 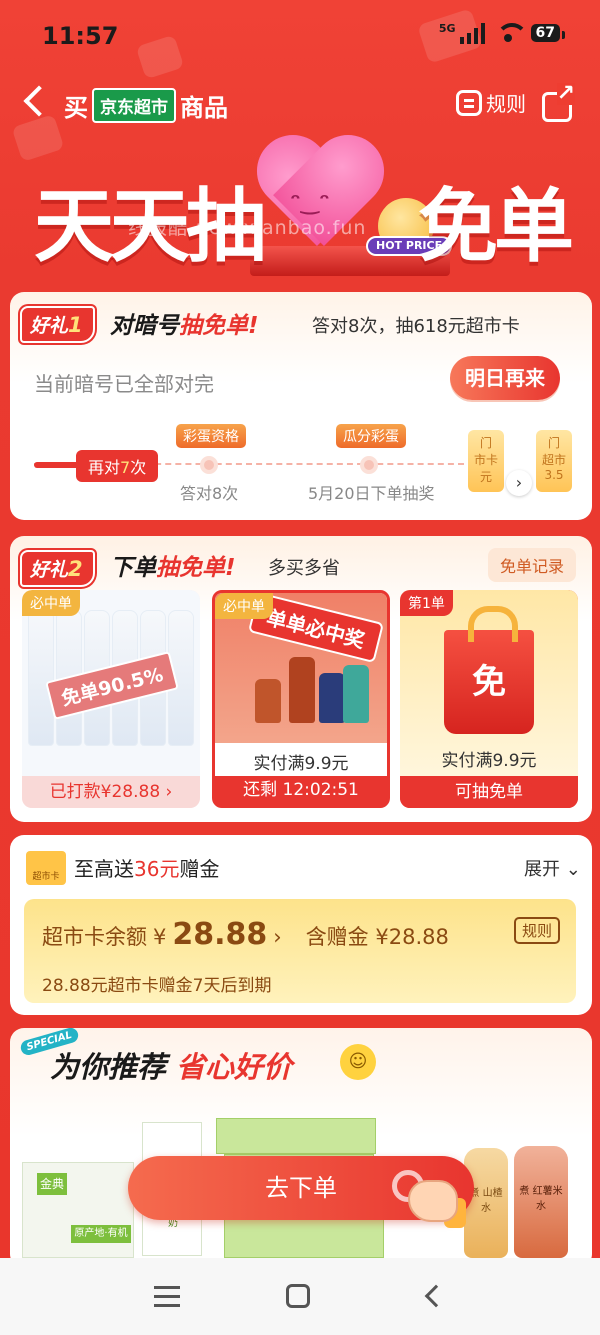 I want to click on paid-out-label: 已打款¥28.88 ›, so click(x=111, y=792).